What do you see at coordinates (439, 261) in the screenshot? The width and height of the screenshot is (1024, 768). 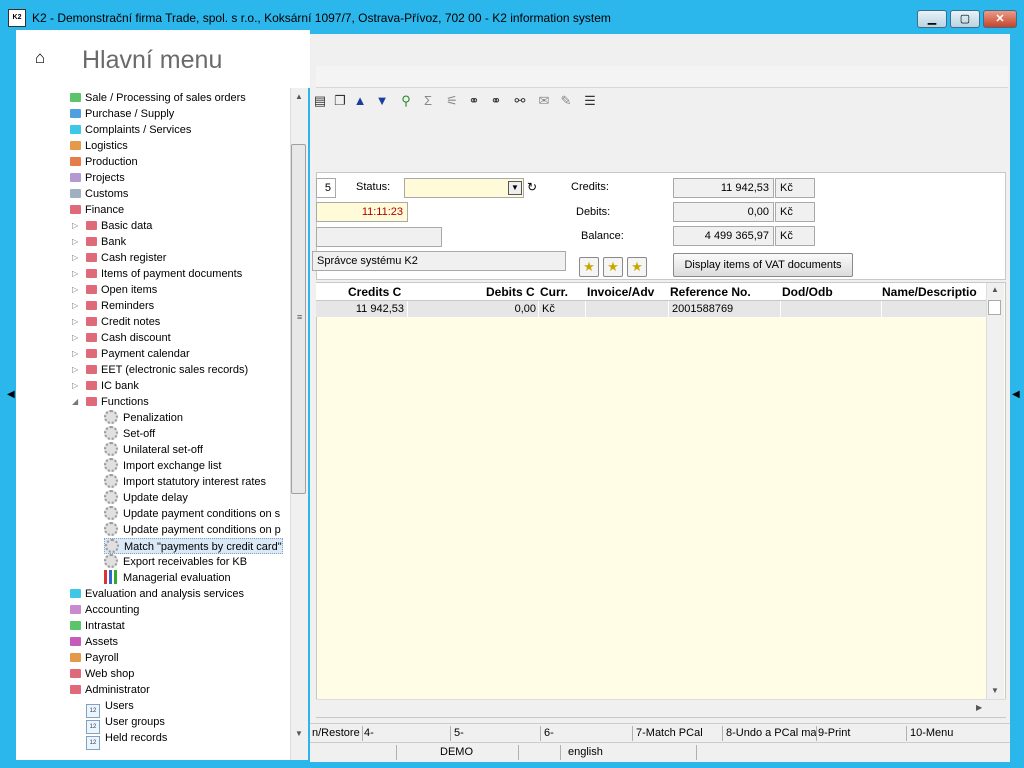 I see `user-field: Správce systému K2` at bounding box center [439, 261].